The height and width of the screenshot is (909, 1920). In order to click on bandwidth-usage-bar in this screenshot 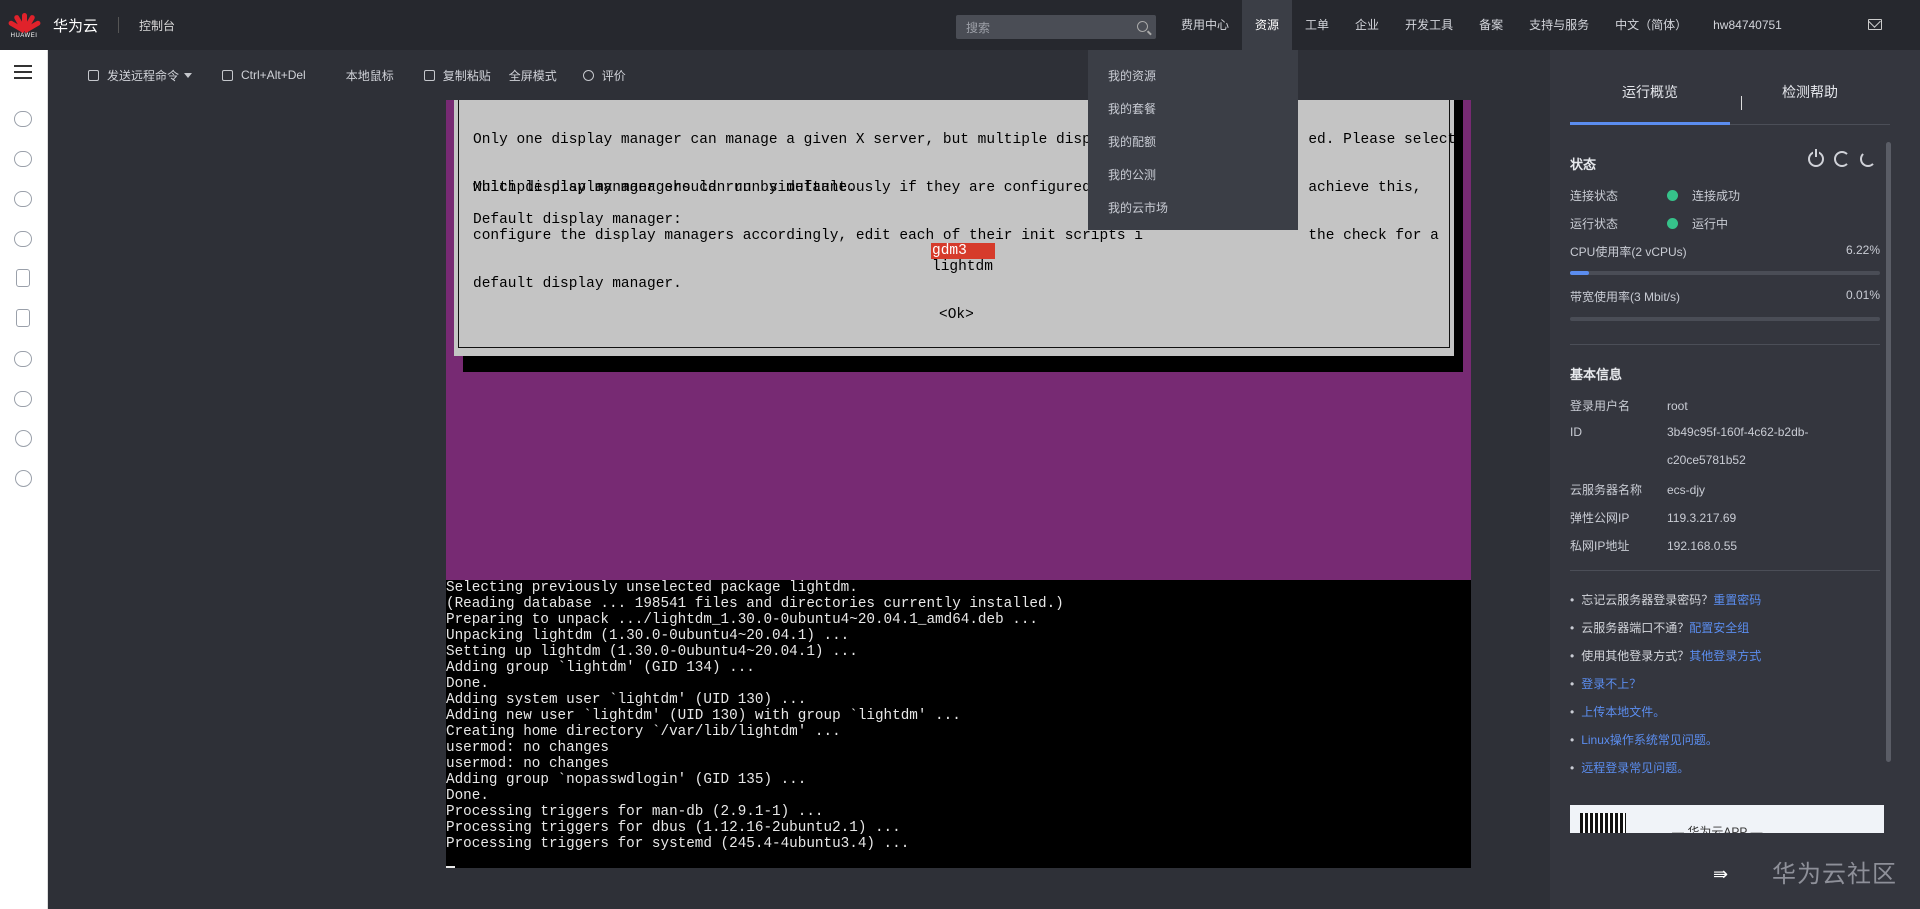, I will do `click(1725, 319)`.